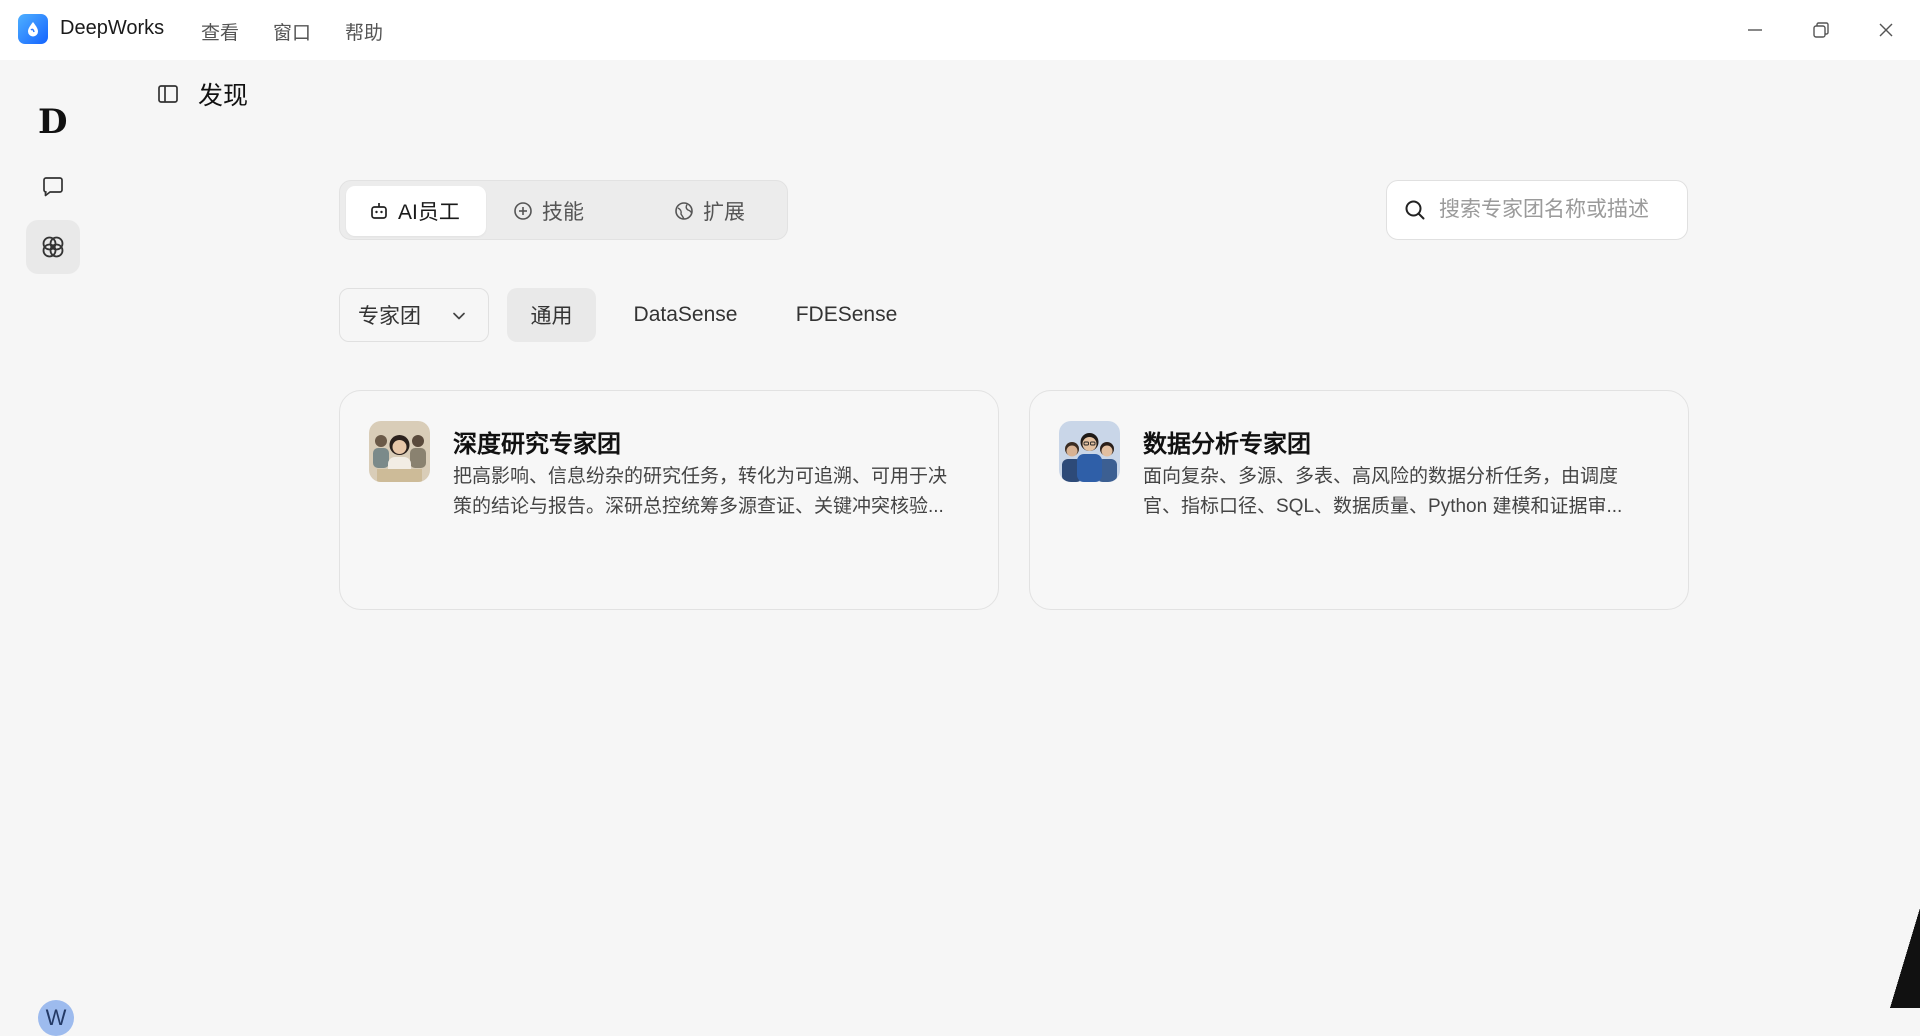  Describe the element at coordinates (1227, 441) in the screenshot. I see `card-title: 数据分析专家团` at that location.